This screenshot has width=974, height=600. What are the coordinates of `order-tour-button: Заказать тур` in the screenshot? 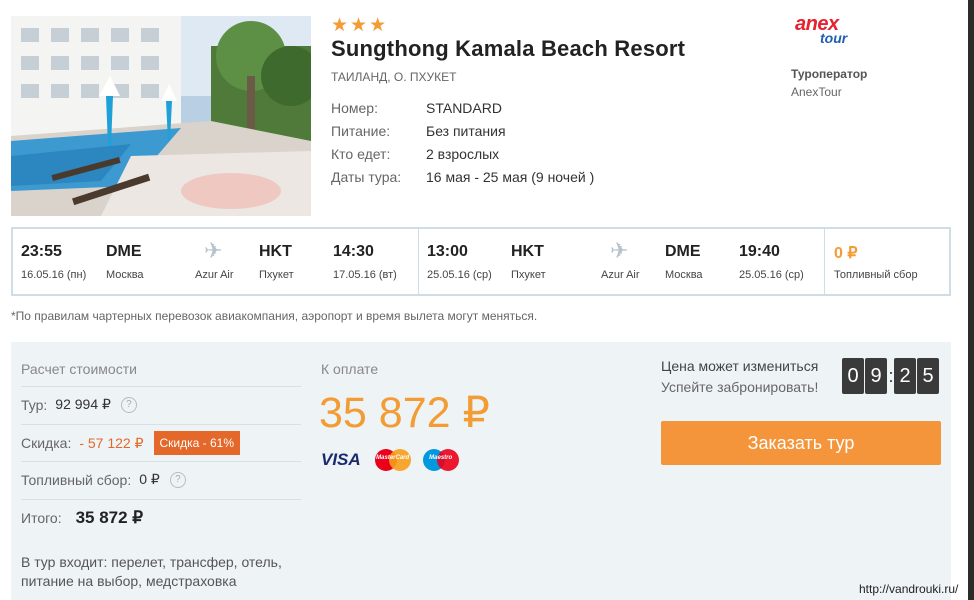 It's located at (801, 443).